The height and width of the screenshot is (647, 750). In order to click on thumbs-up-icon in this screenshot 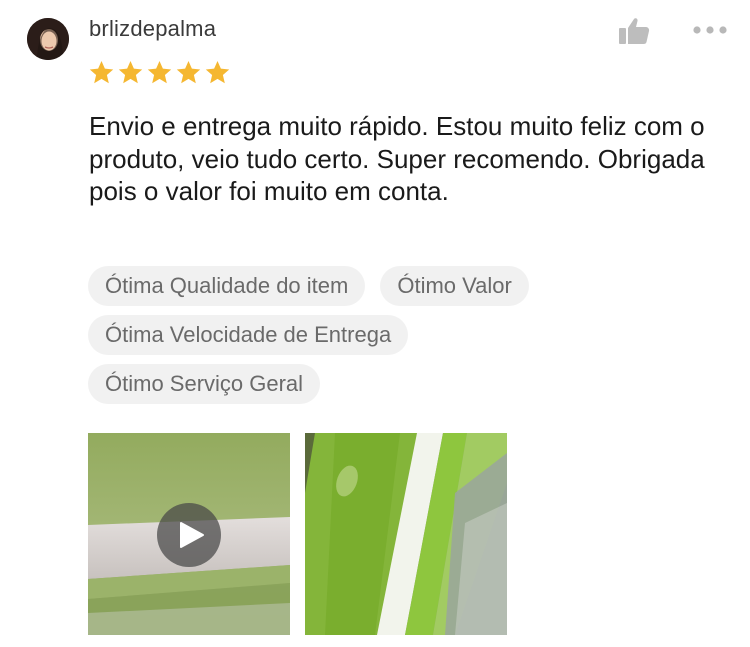, I will do `click(634, 31)`.